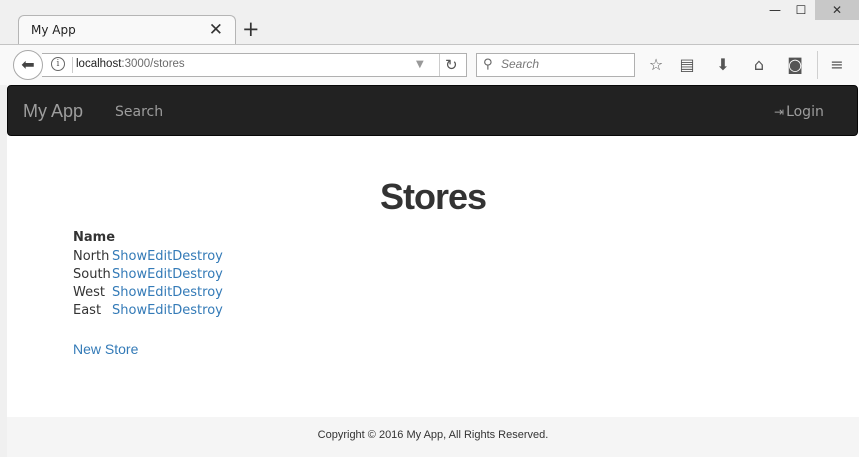 Image resolution: width=859 pixels, height=457 pixels. Describe the element at coordinates (251, 29) in the screenshot. I see `new-tab-icon: +` at that location.